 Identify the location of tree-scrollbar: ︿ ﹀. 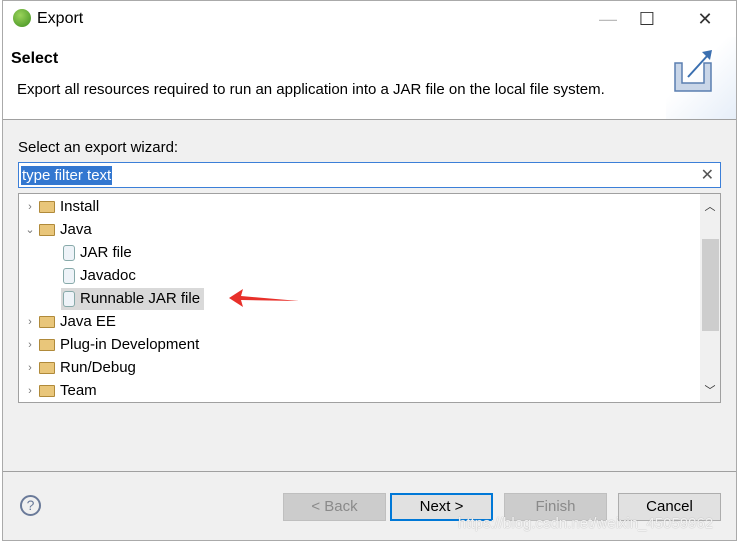
(710, 298).